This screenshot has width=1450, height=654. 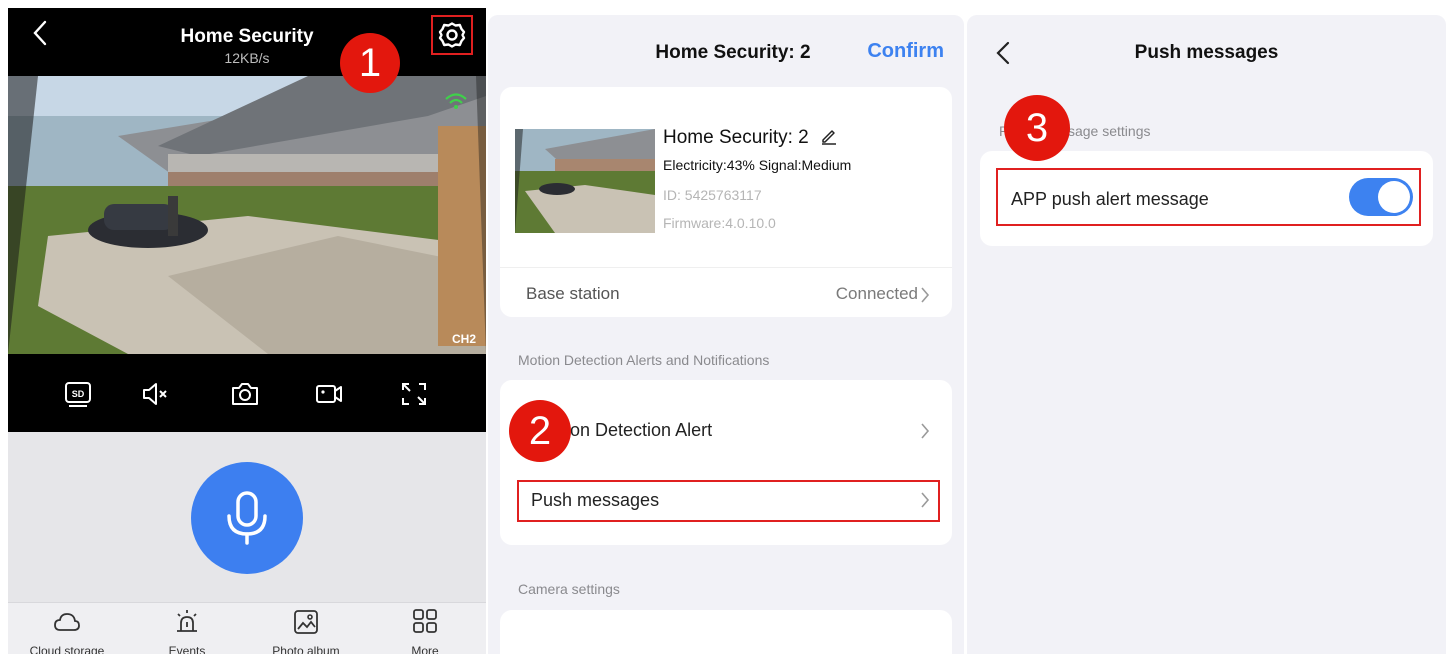 What do you see at coordinates (757, 165) in the screenshot?
I see `device-status: Electricity:43% Signal:Medium` at bounding box center [757, 165].